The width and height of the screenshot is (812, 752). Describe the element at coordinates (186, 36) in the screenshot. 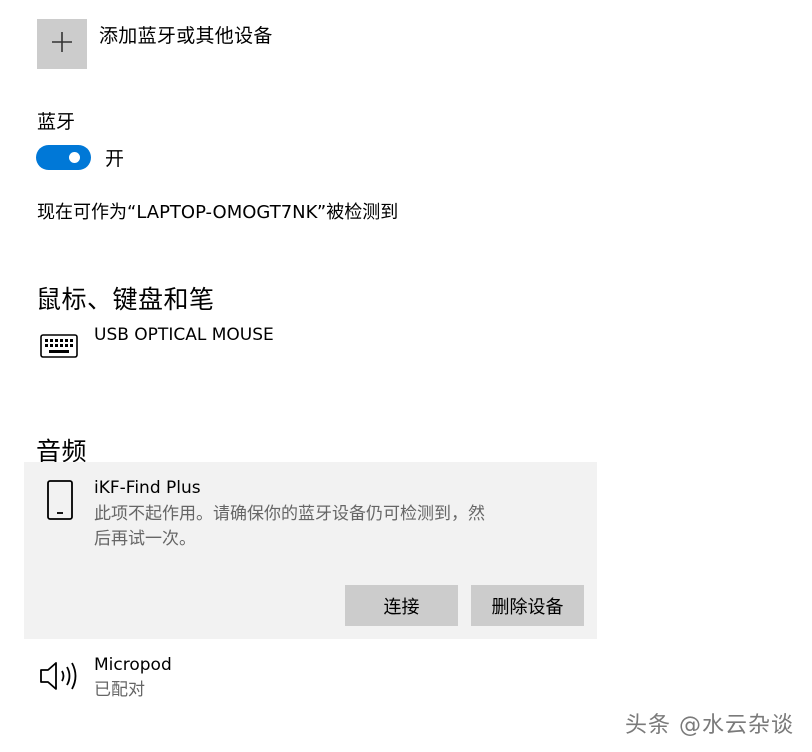

I see `add-device-label: 添加蓝牙或其他设备` at that location.